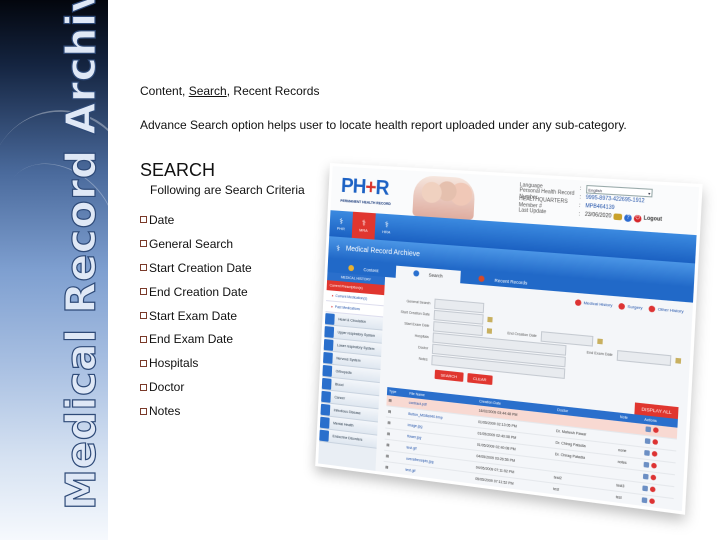  I want to click on doctor-label: Doctor, so click(423, 347).